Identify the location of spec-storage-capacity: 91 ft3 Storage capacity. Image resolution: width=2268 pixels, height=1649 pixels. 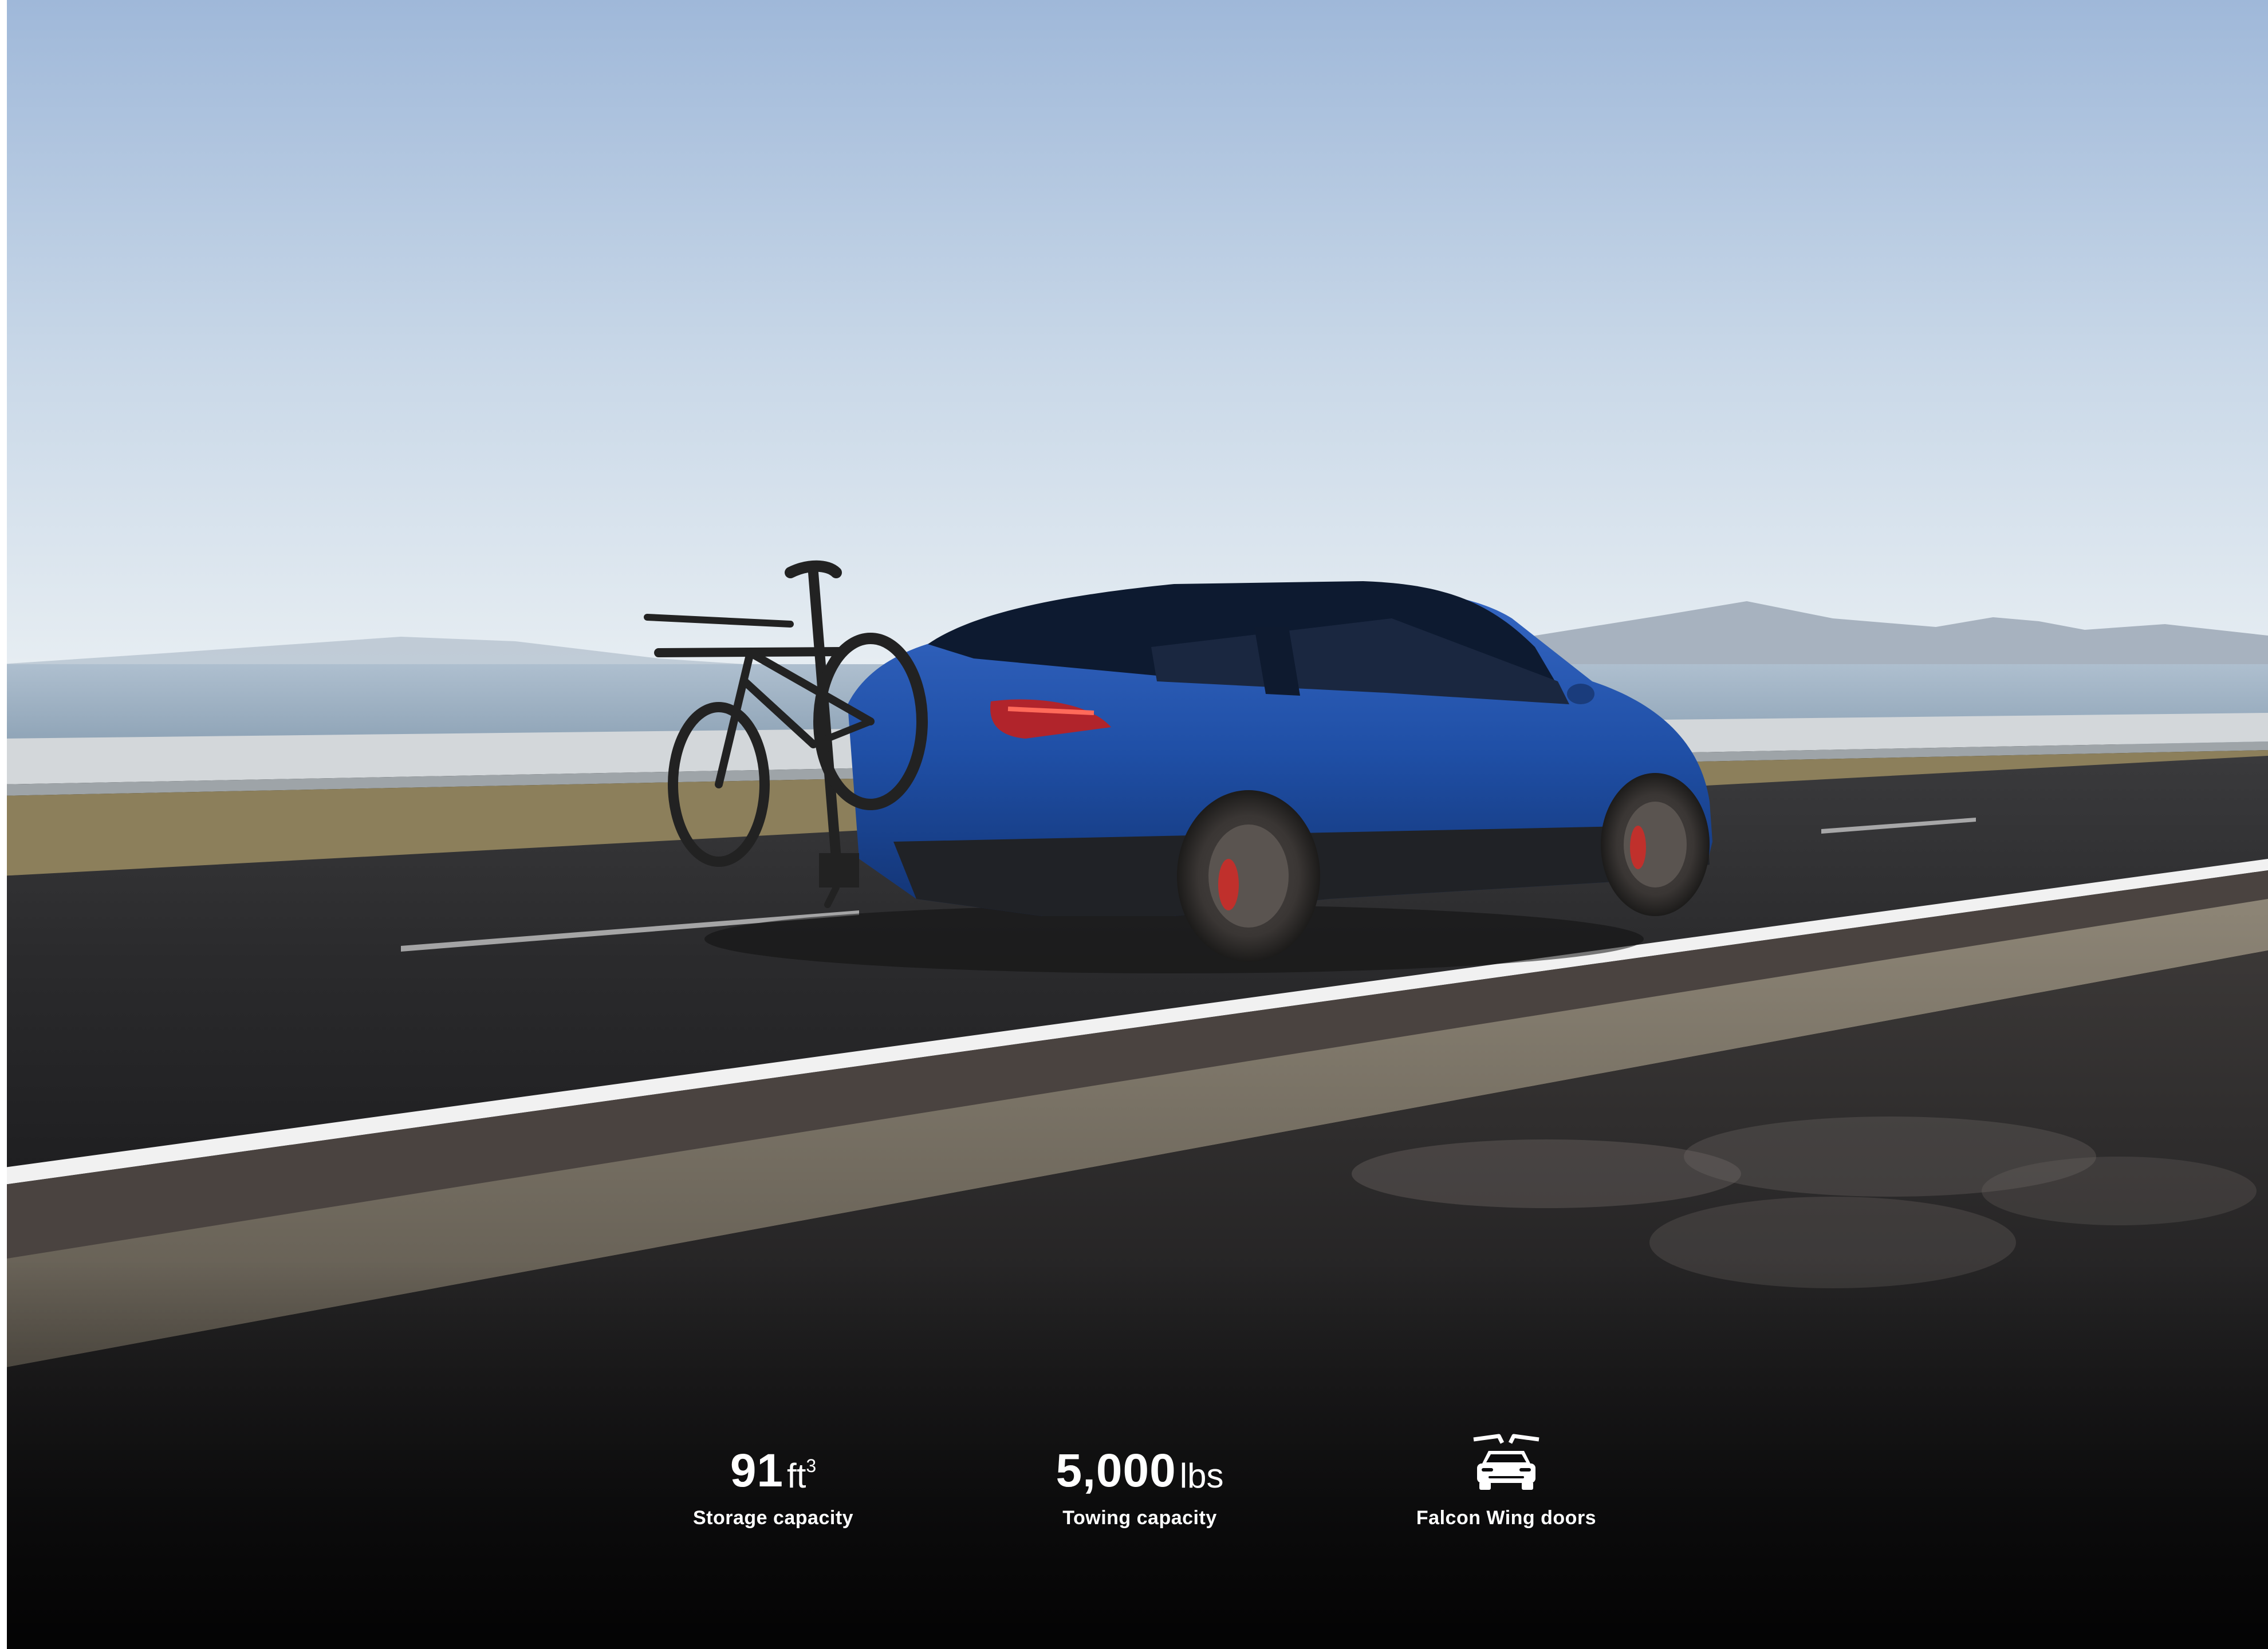
(773, 1480).